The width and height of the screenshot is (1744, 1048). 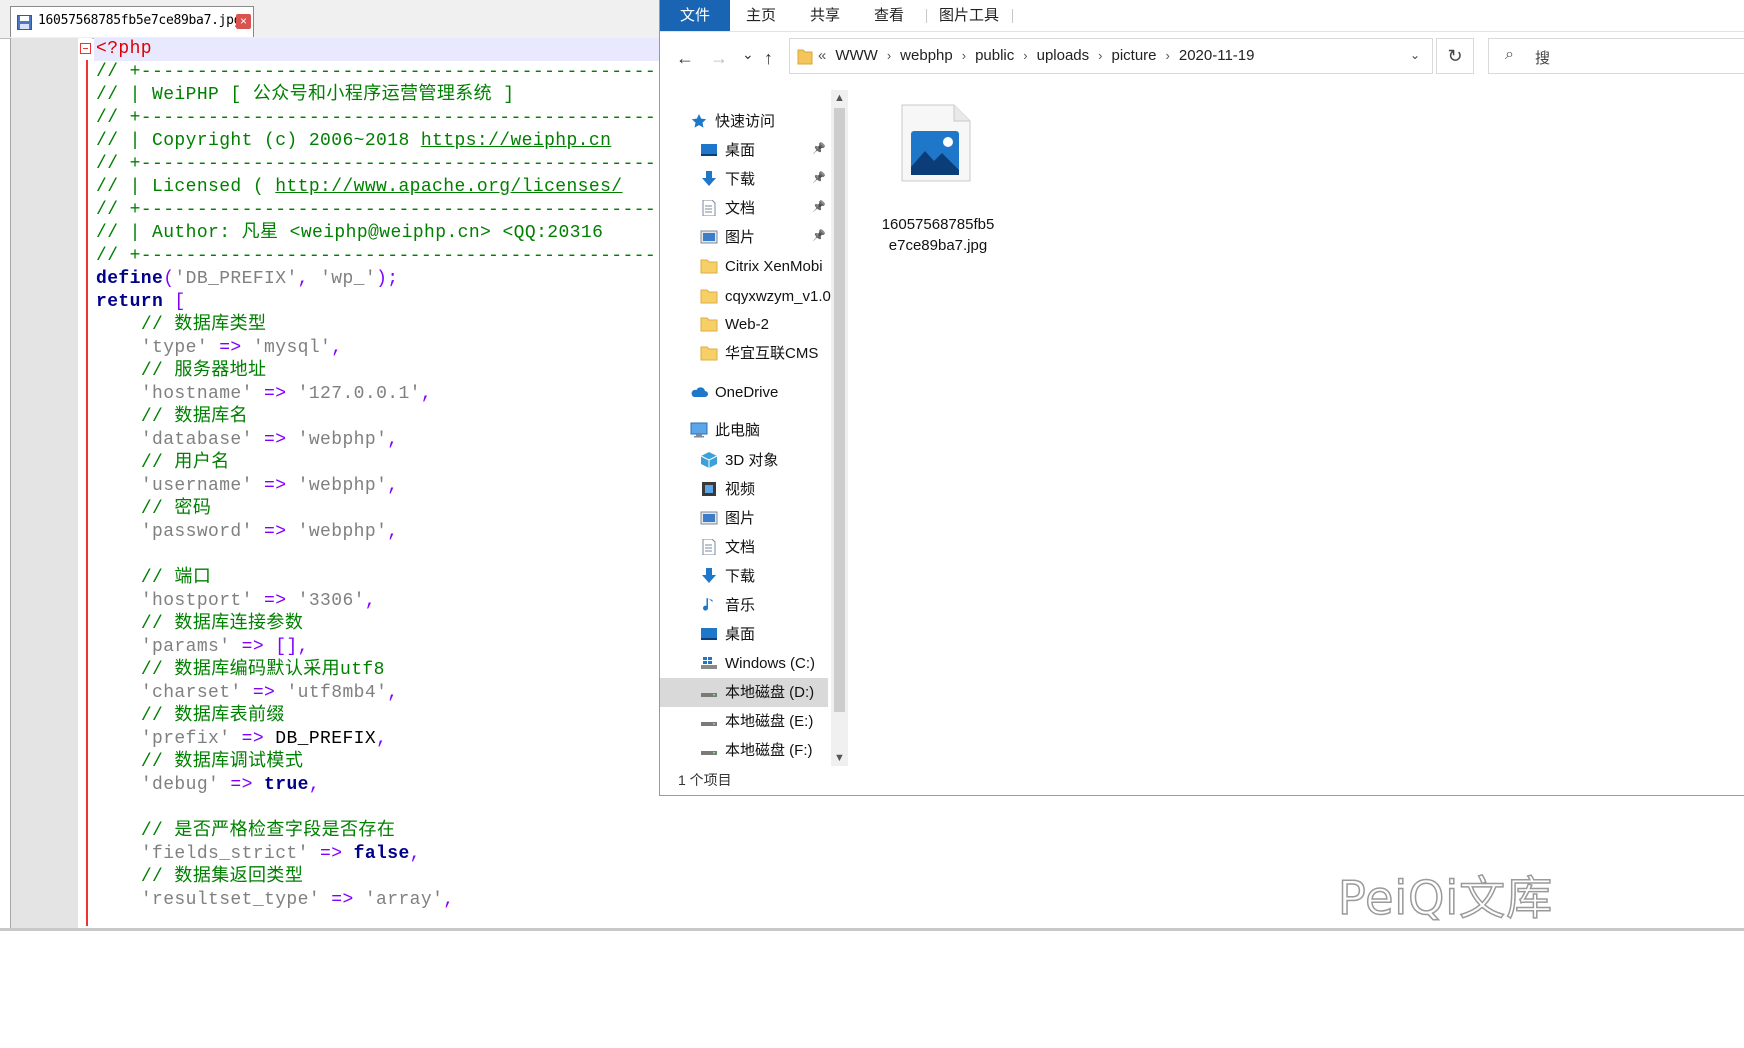 What do you see at coordinates (709, 324) in the screenshot?
I see `folder-icon` at bounding box center [709, 324].